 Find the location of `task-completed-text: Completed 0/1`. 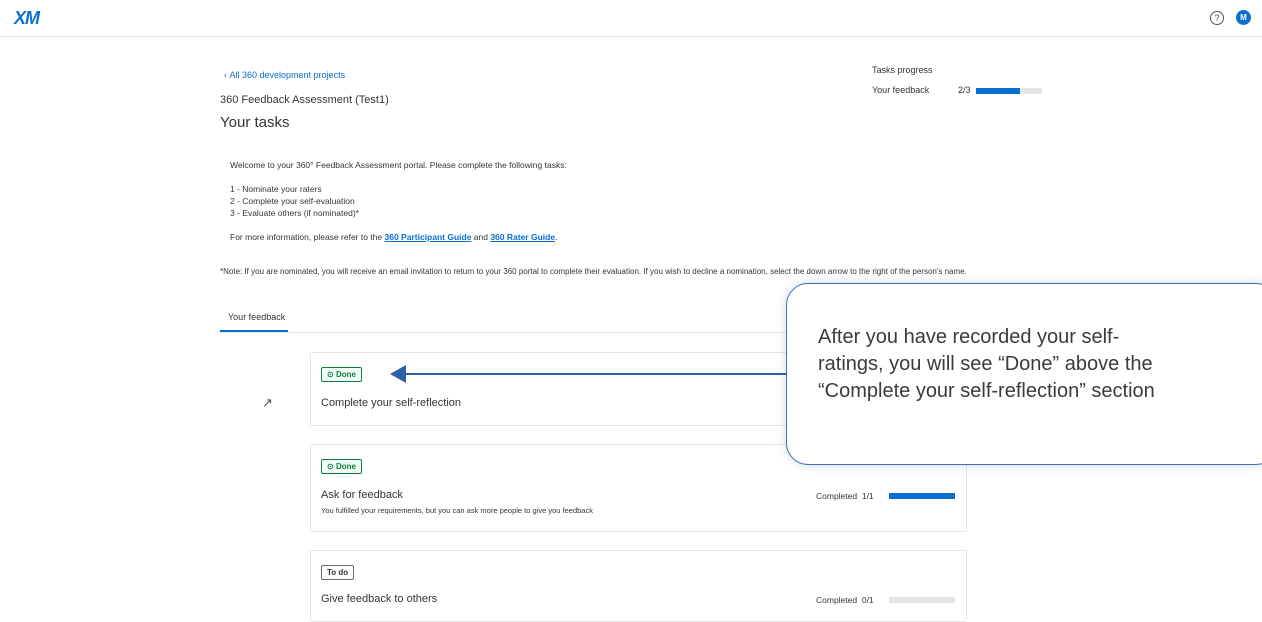

task-completed-text: Completed 0/1 is located at coordinates (845, 600).